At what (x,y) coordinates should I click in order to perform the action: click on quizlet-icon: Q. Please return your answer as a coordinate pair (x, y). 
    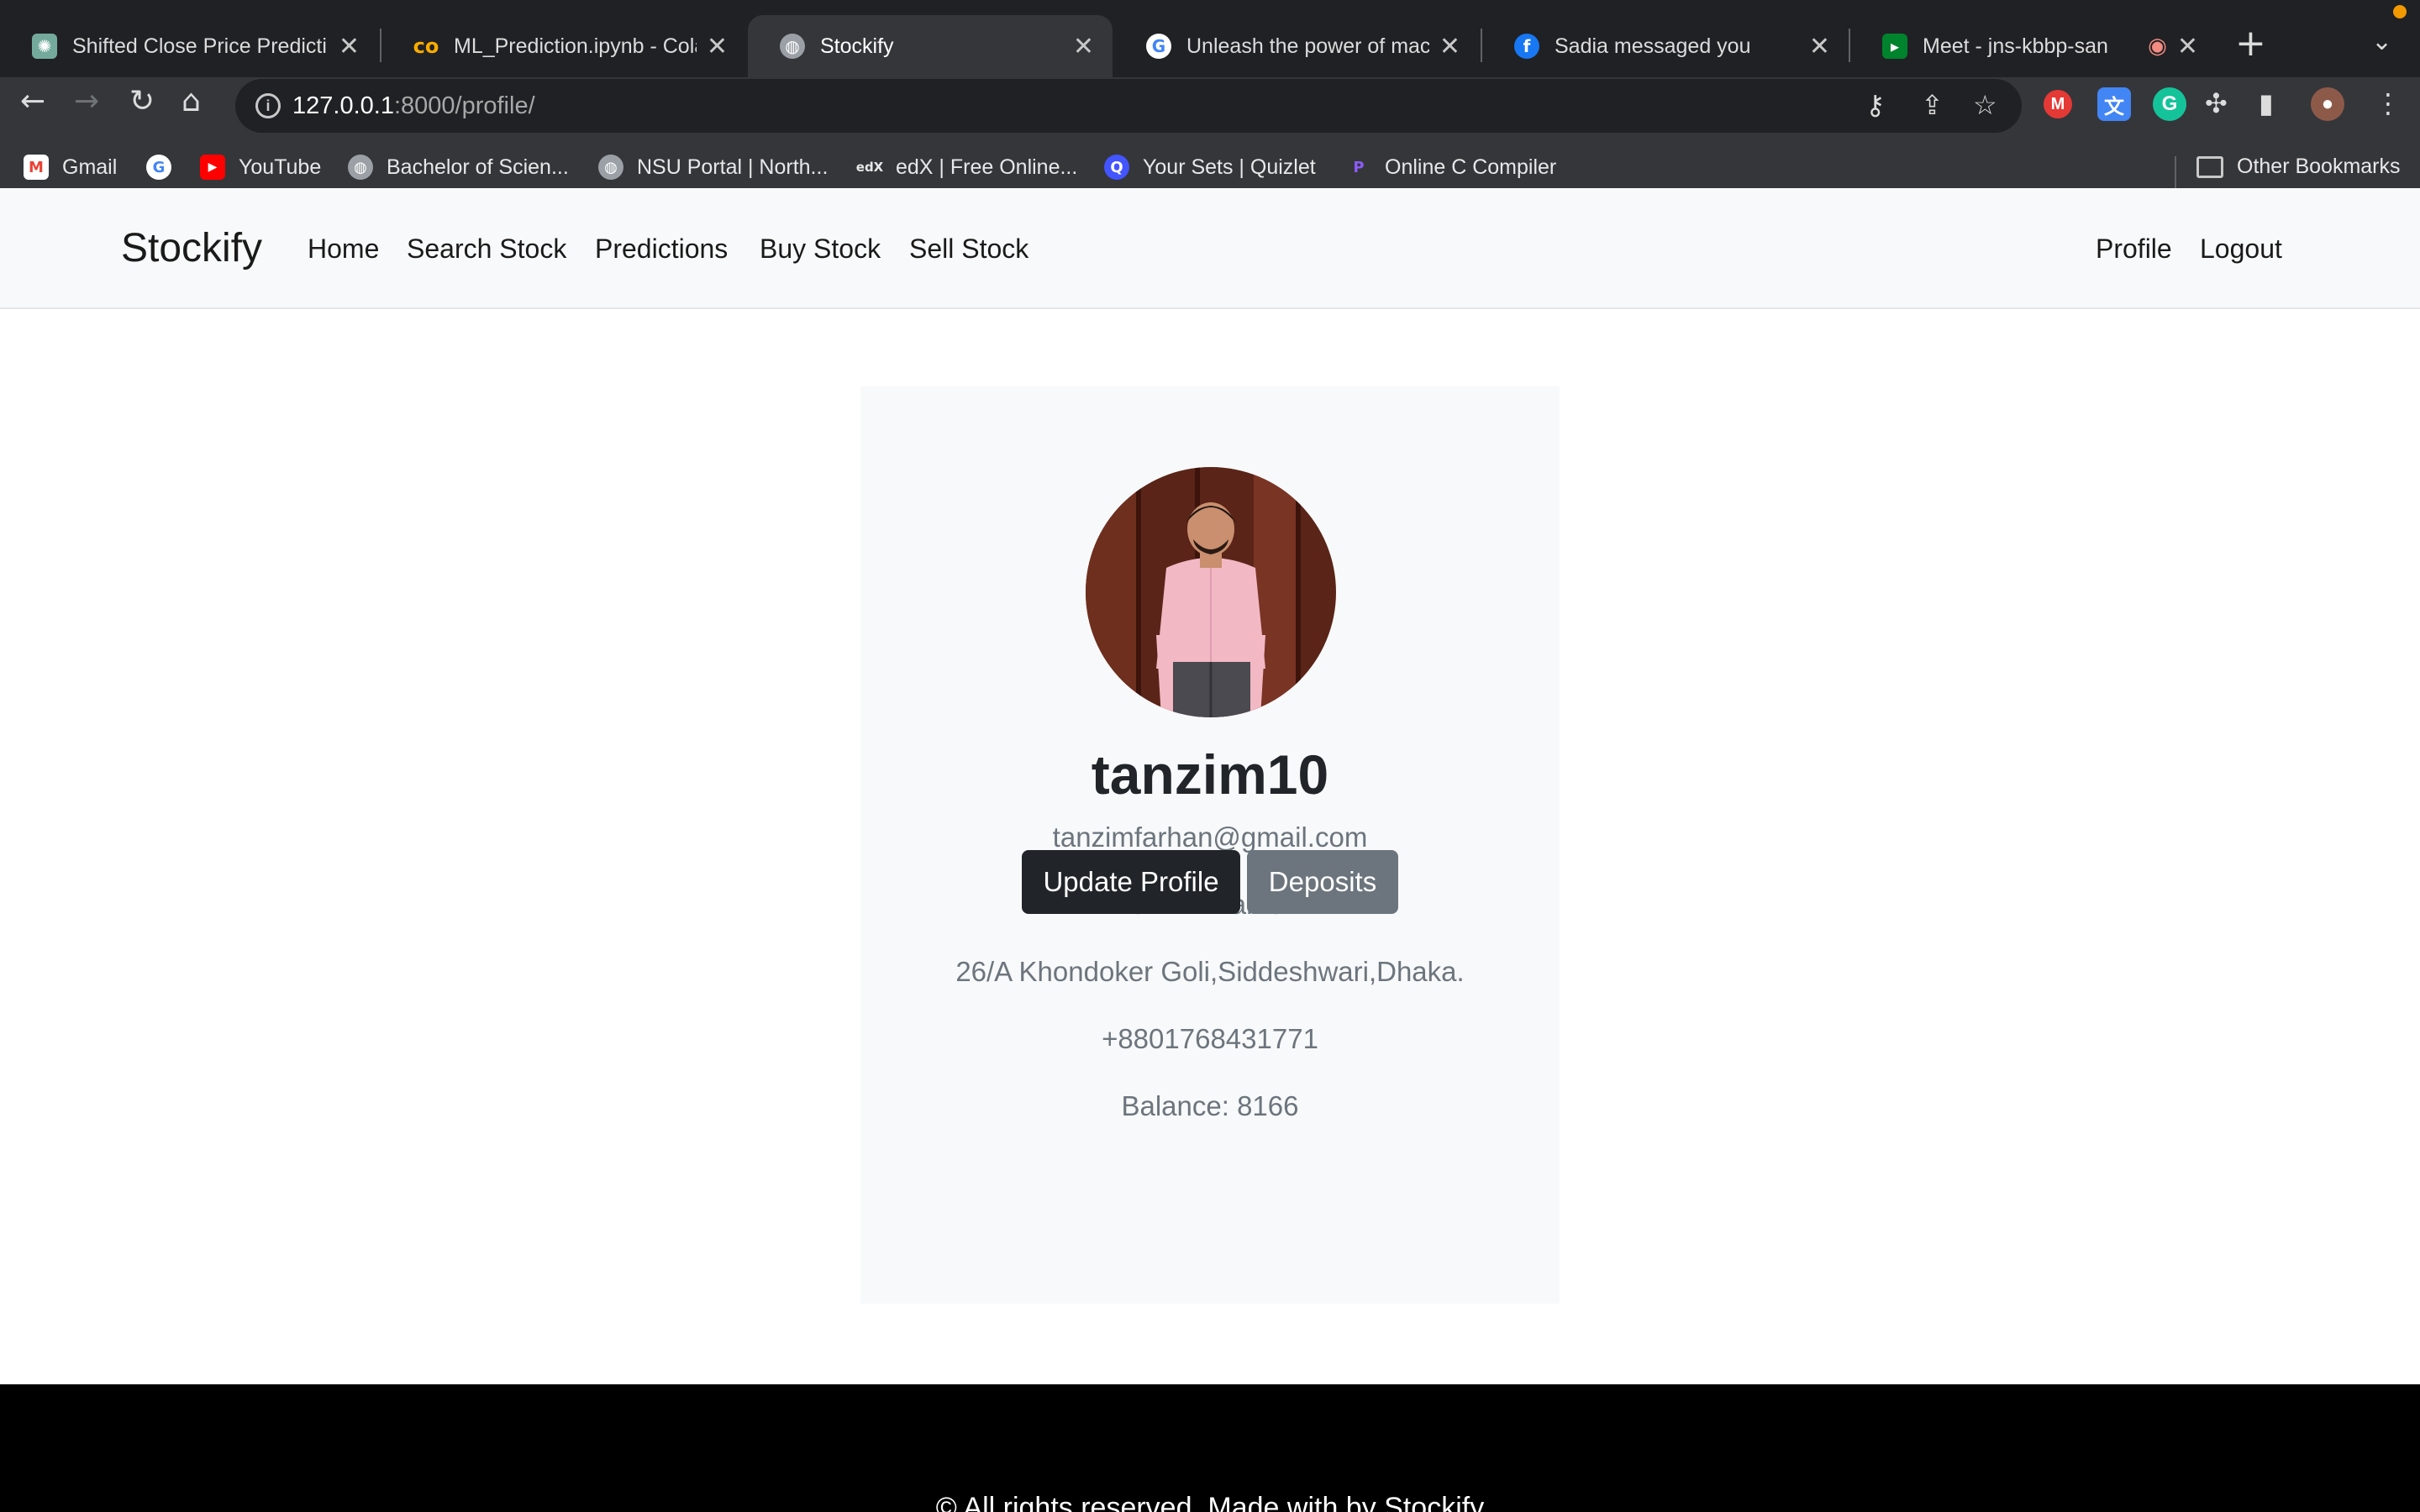
    Looking at the image, I should click on (1116, 167).